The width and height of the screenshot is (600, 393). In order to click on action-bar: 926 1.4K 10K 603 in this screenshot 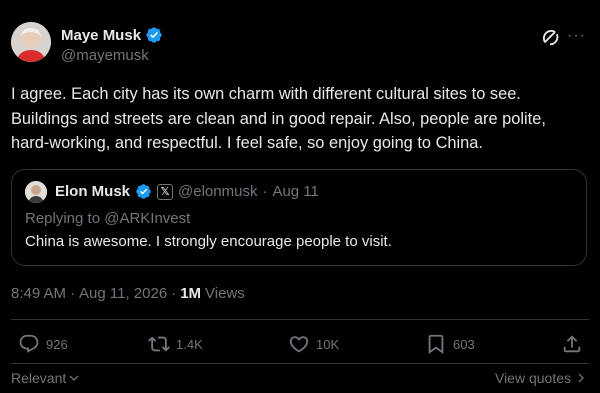, I will do `click(300, 346)`.